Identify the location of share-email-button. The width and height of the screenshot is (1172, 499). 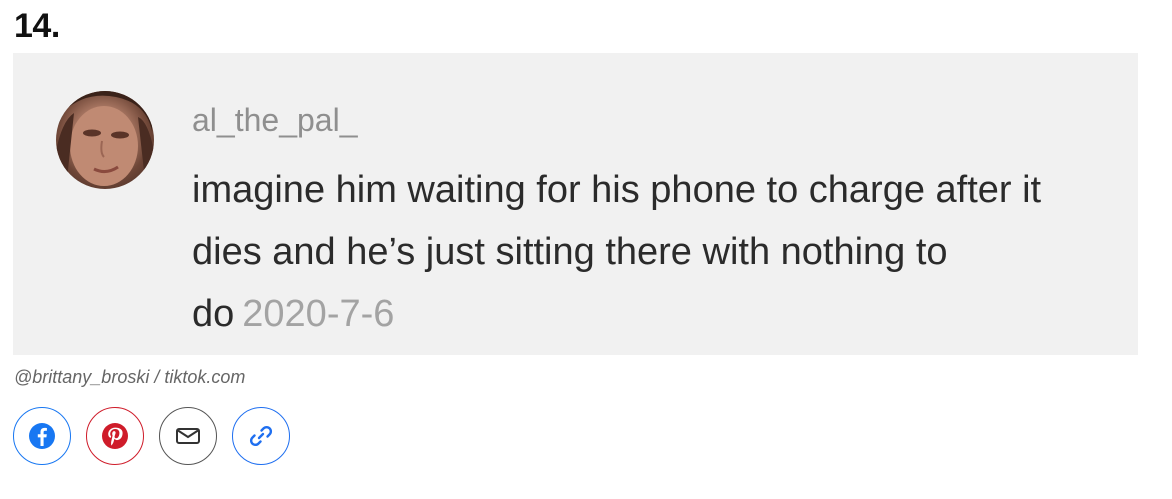
(188, 436).